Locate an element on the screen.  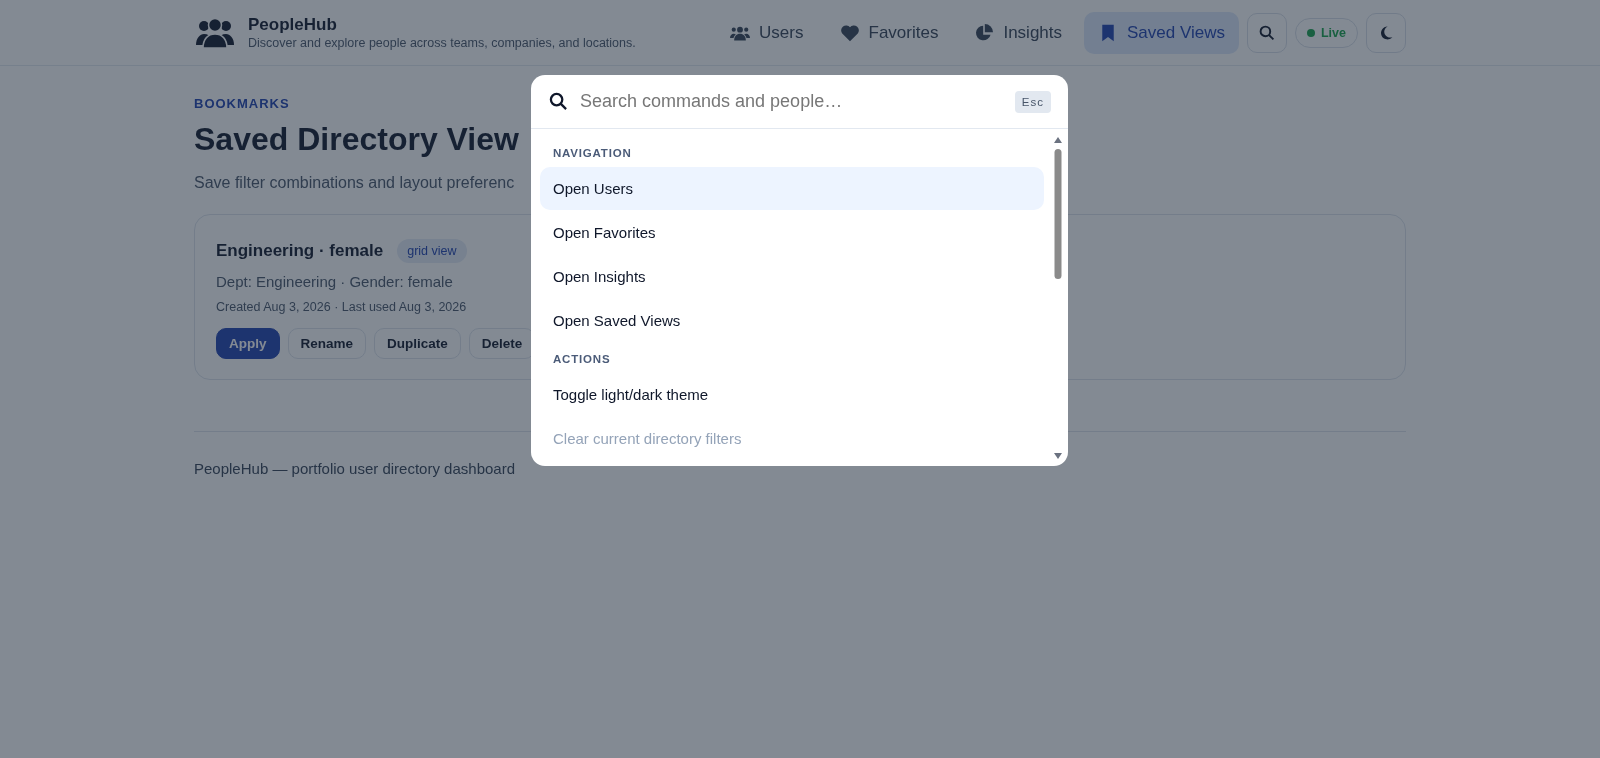
filter-summary: Dept: Engineering · Gender: female is located at coordinates (334, 281).